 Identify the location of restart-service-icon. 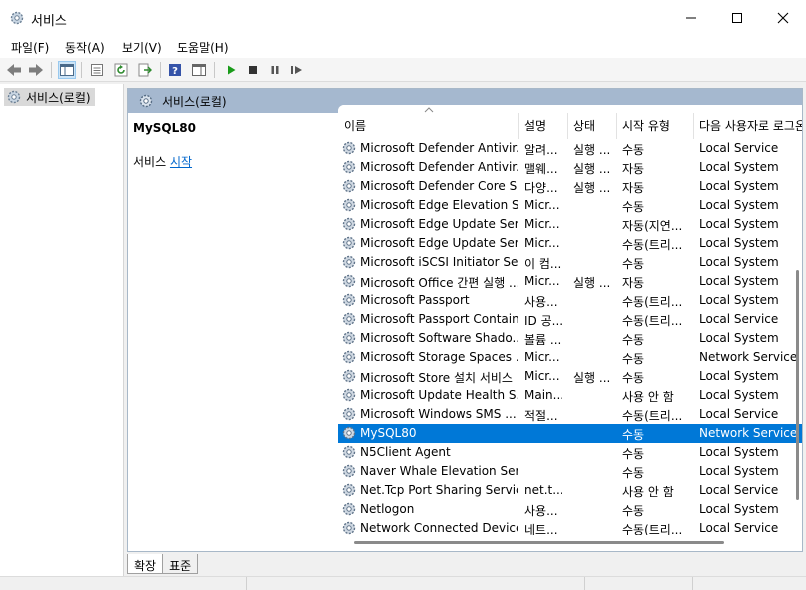
(296, 70).